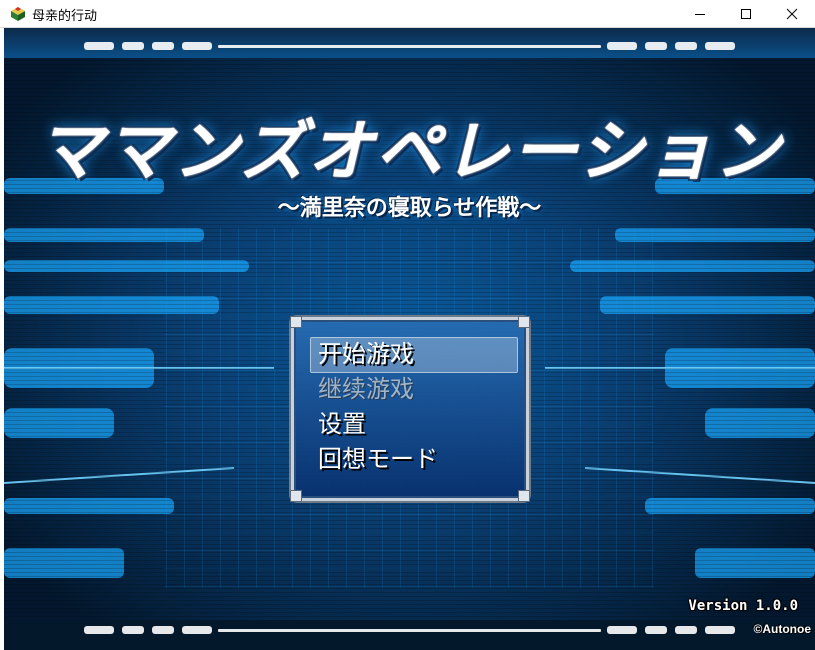  Describe the element at coordinates (65, 16) in the screenshot. I see `window-title: 母亲的行动` at that location.